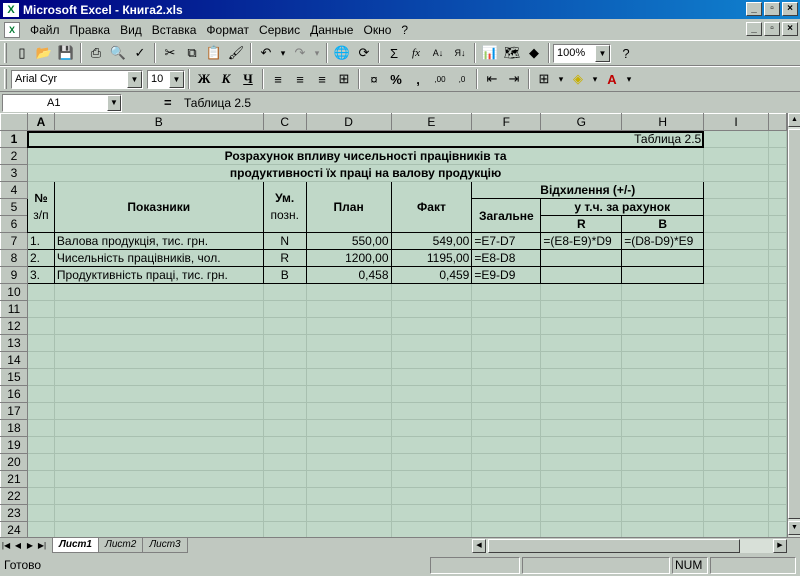 This screenshot has width=800, height=576. Describe the element at coordinates (561, 79) in the screenshot. I see `chevron-down-icon: ▾` at that location.